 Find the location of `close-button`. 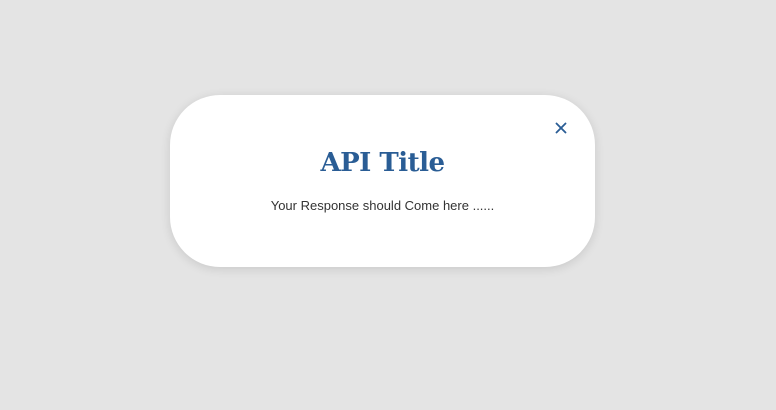

close-button is located at coordinates (561, 128).